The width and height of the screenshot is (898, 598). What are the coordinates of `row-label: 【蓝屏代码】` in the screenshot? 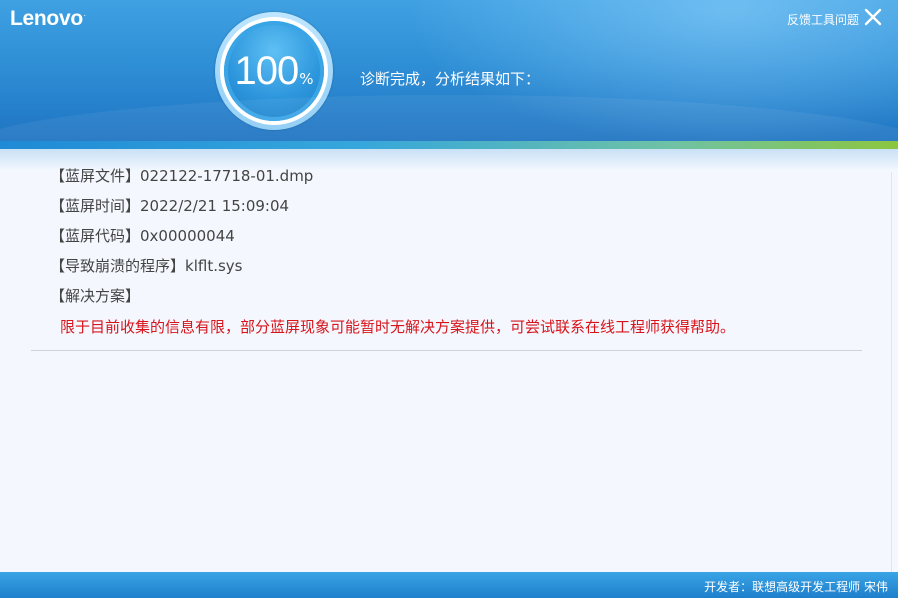 It's located at (95, 236).